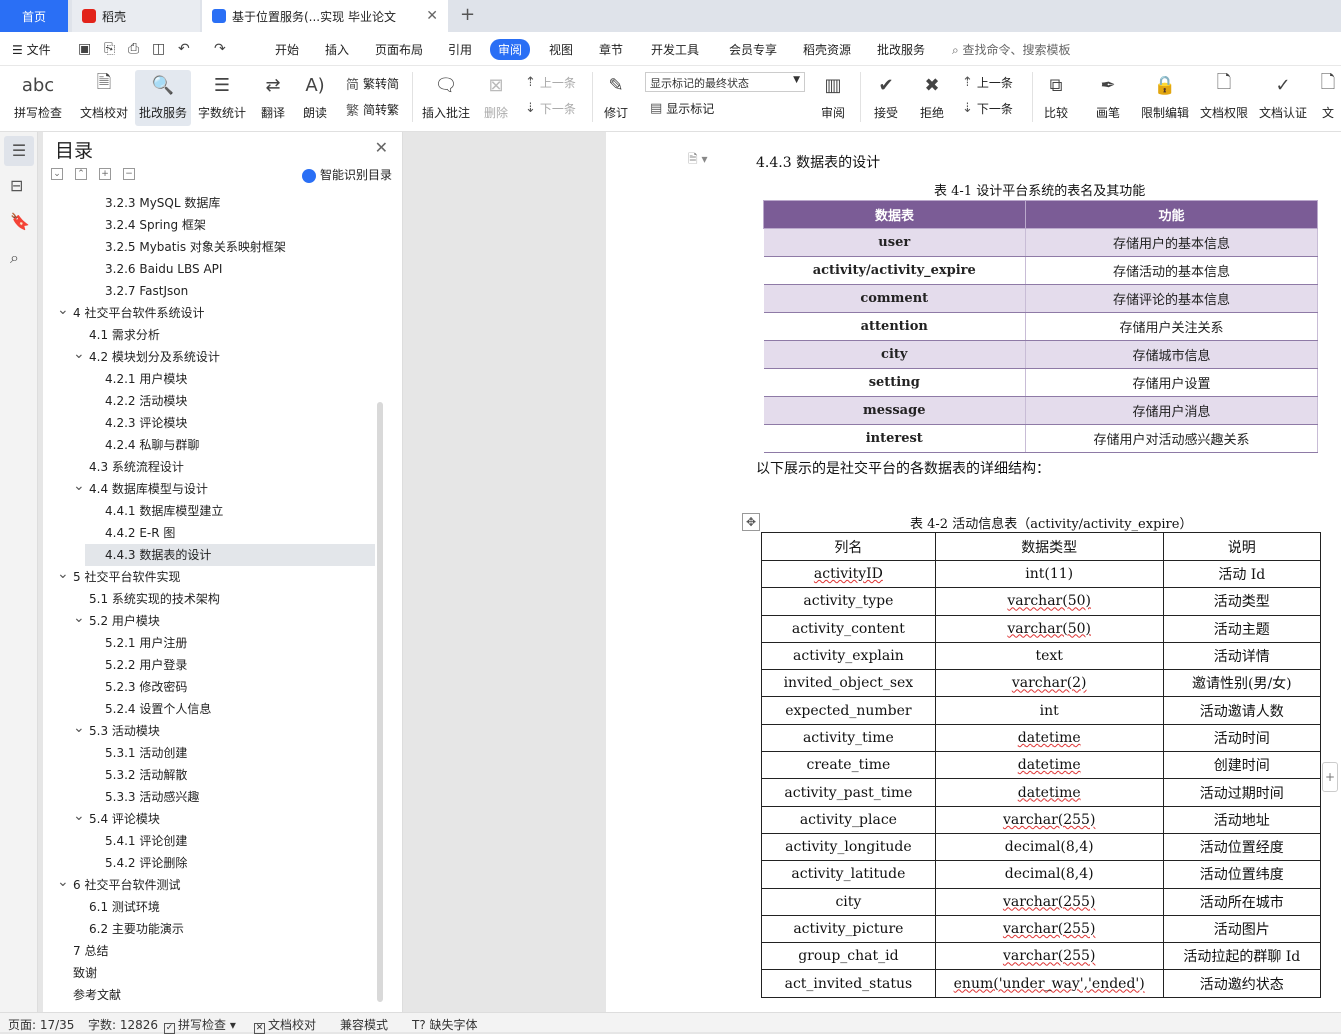  I want to click on translate-button: ⇄ 翻译, so click(273, 98).